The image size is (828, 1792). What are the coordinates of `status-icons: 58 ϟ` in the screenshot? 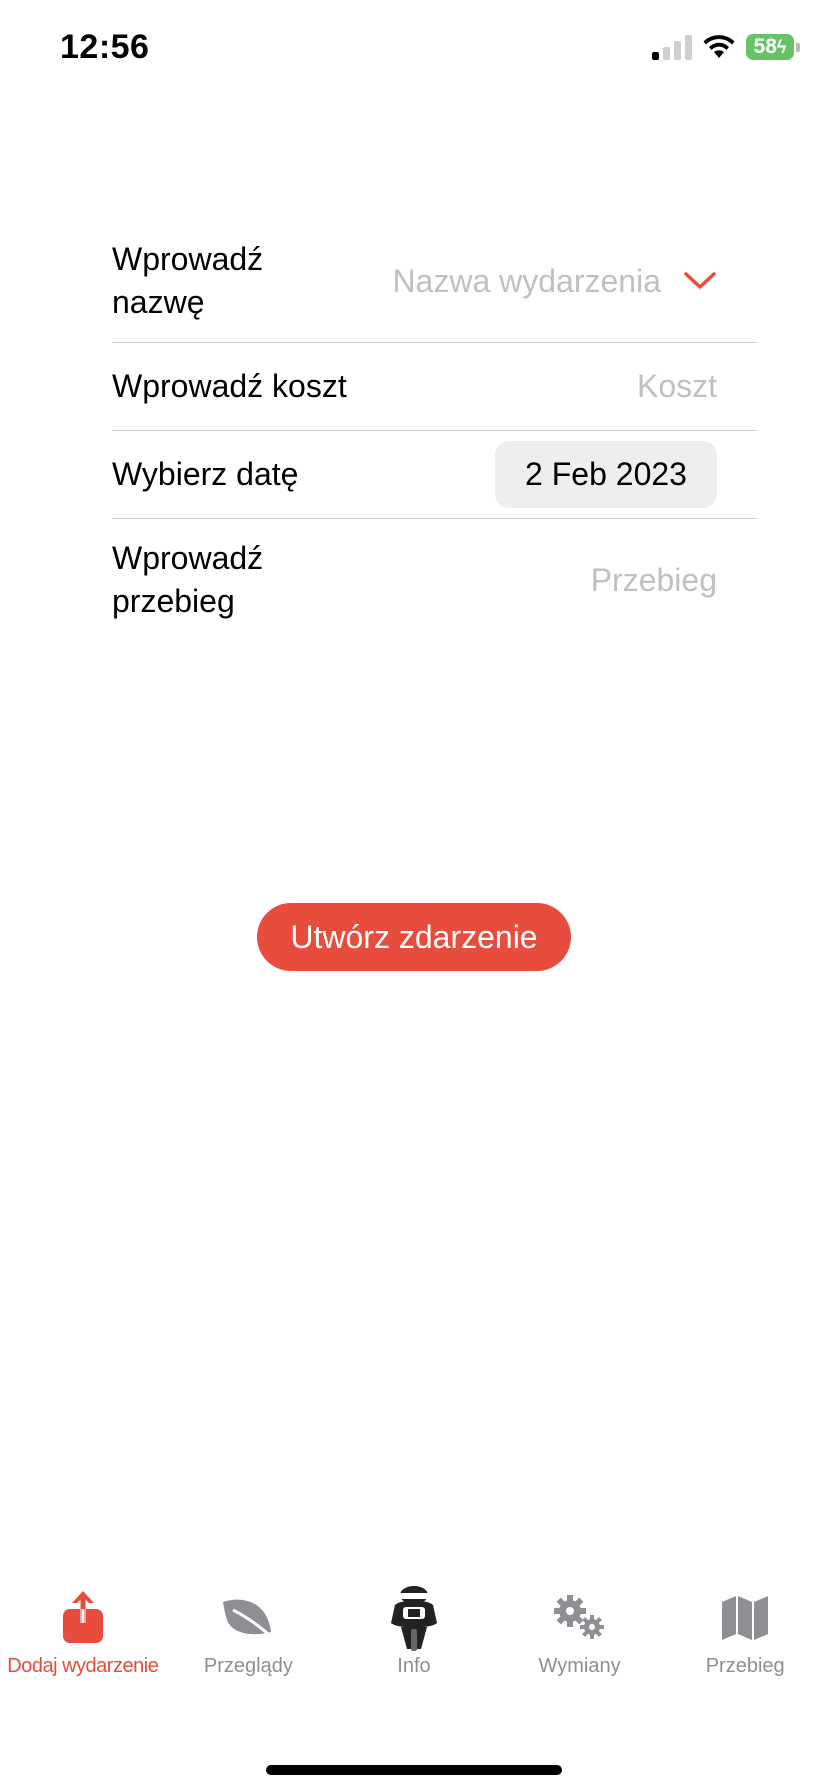 It's located at (726, 47).